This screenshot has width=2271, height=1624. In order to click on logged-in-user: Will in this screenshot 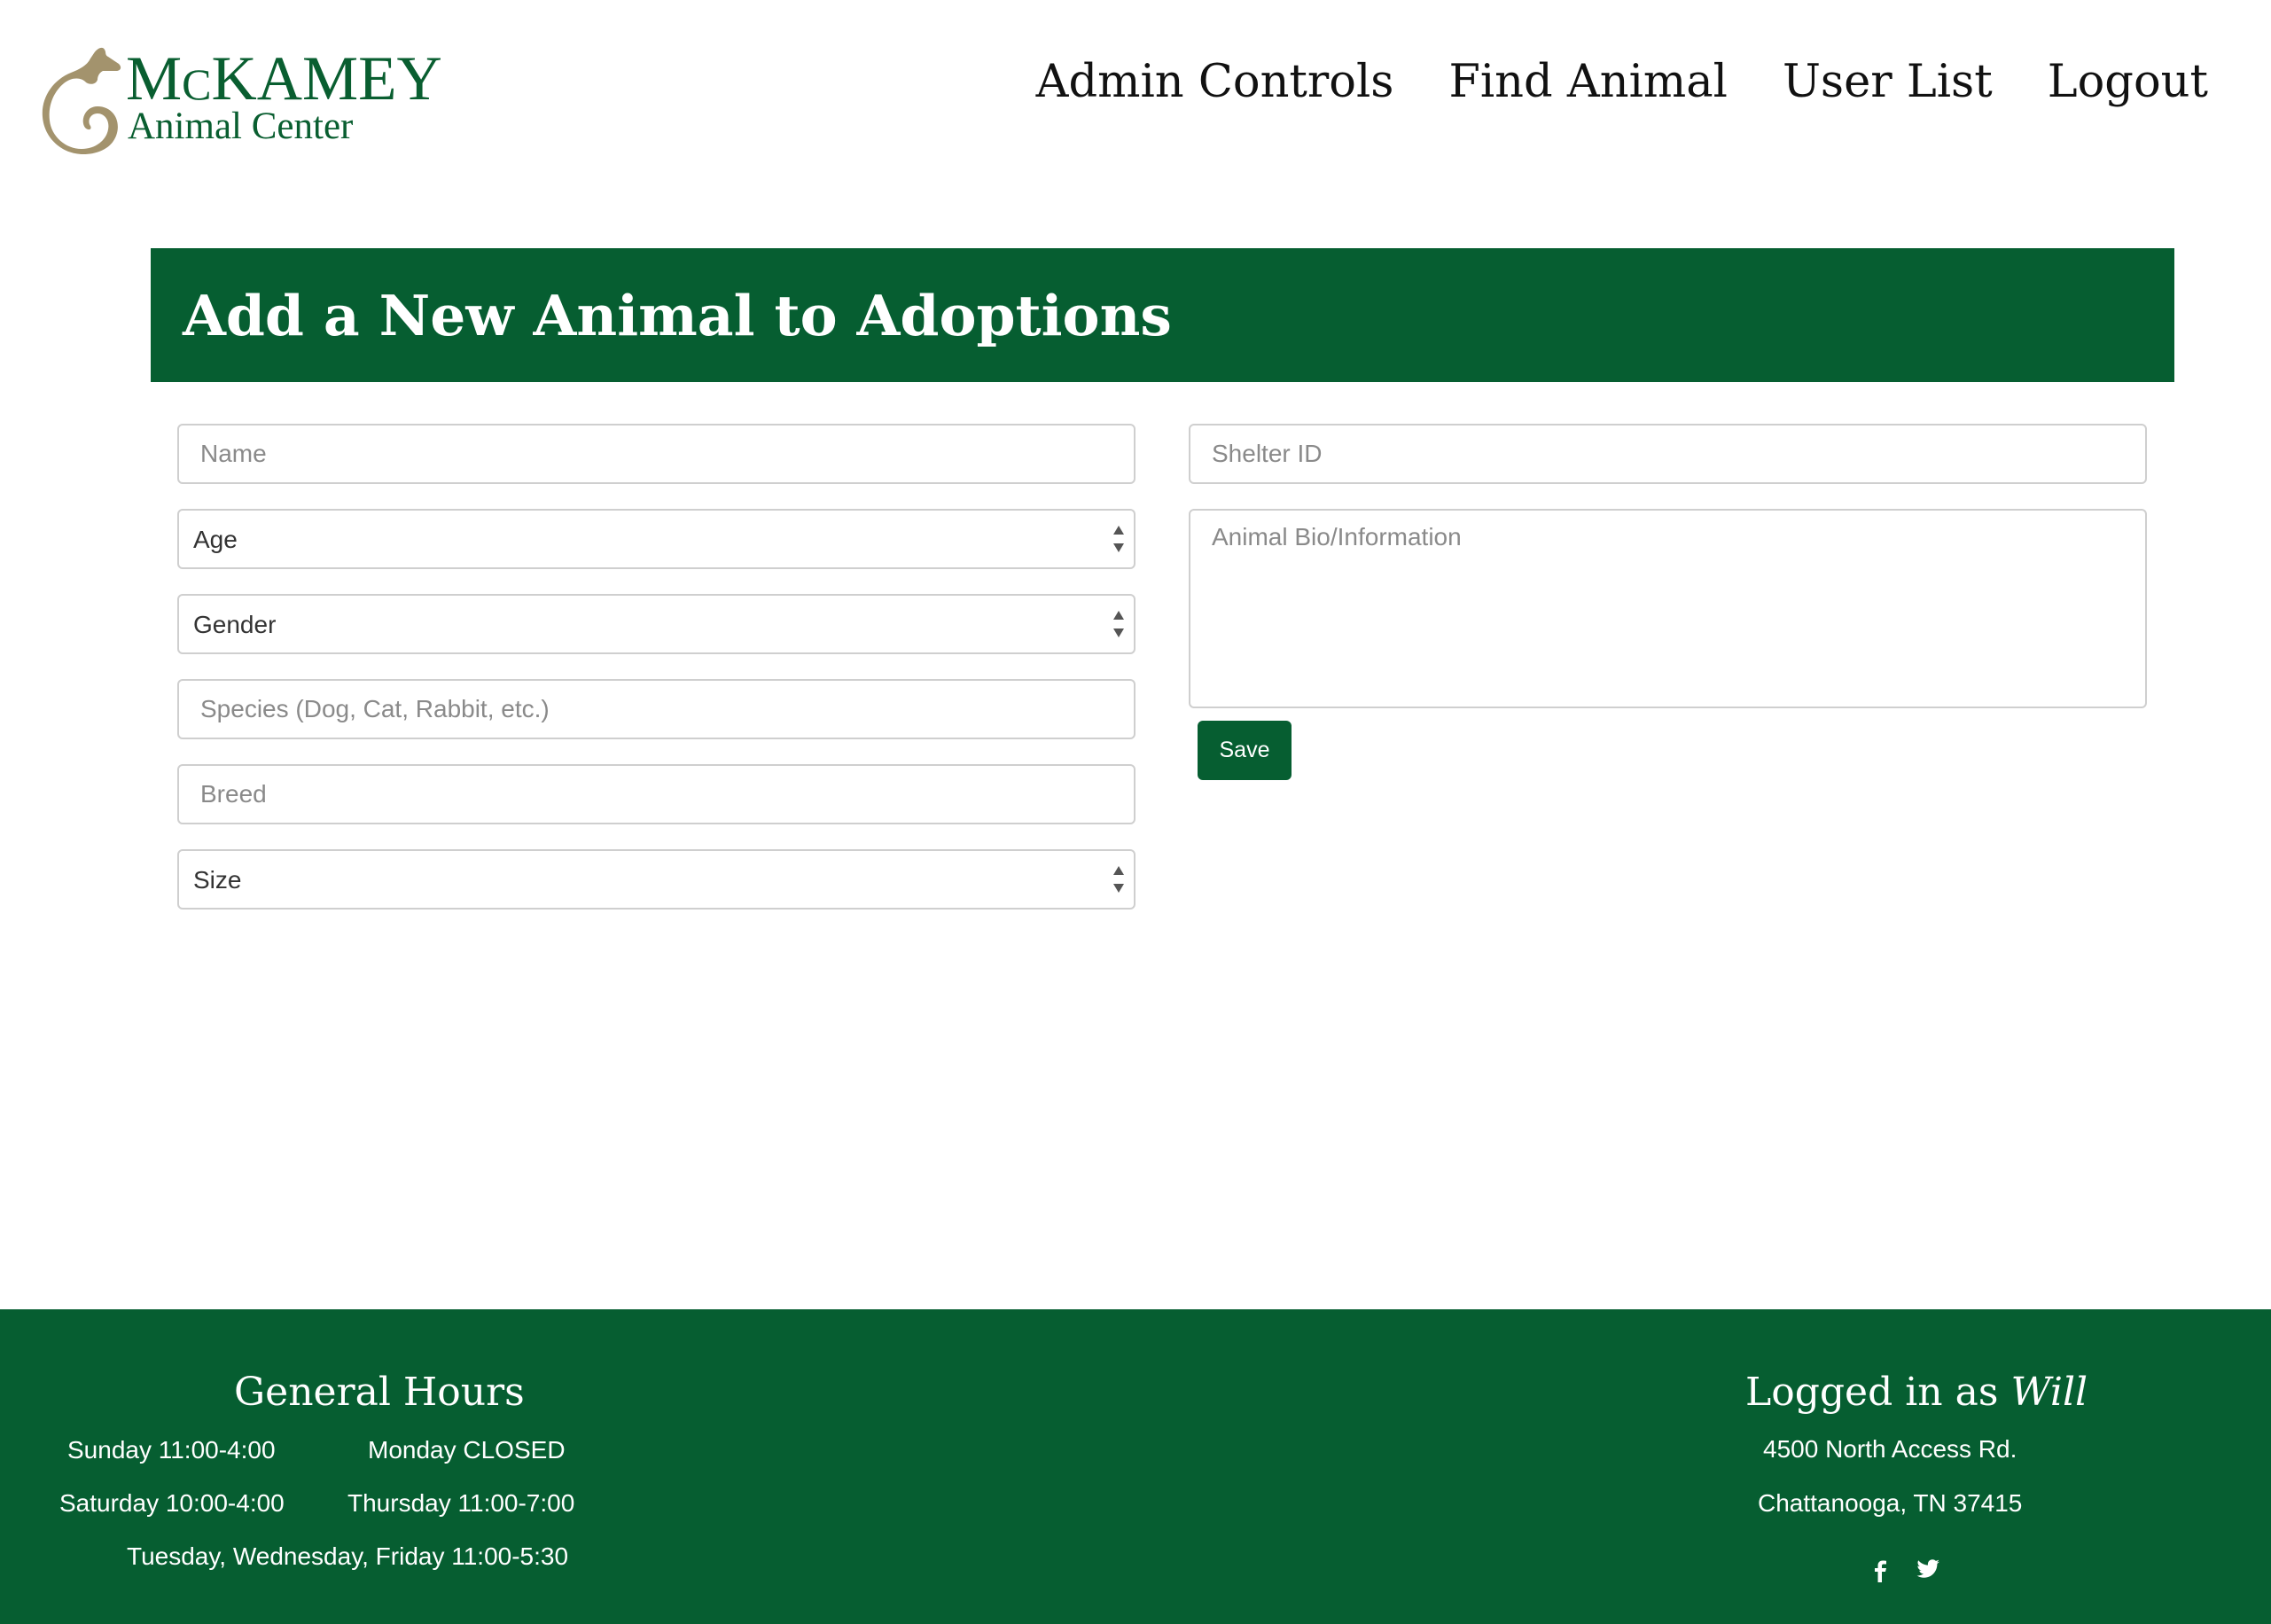, I will do `click(2049, 1392)`.